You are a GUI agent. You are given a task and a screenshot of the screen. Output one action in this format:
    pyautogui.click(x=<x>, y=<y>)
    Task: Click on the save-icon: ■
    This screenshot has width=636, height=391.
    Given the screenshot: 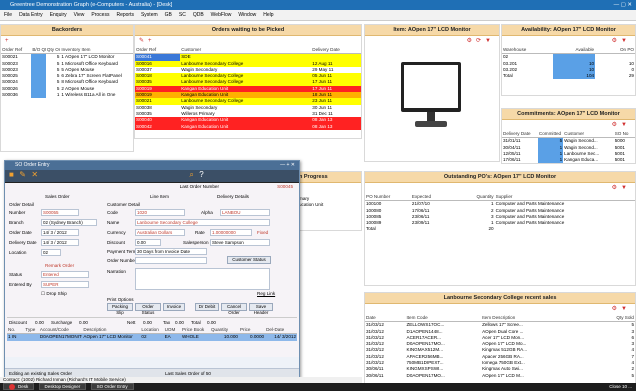 What is the action you would take?
    pyautogui.click(x=11, y=174)
    